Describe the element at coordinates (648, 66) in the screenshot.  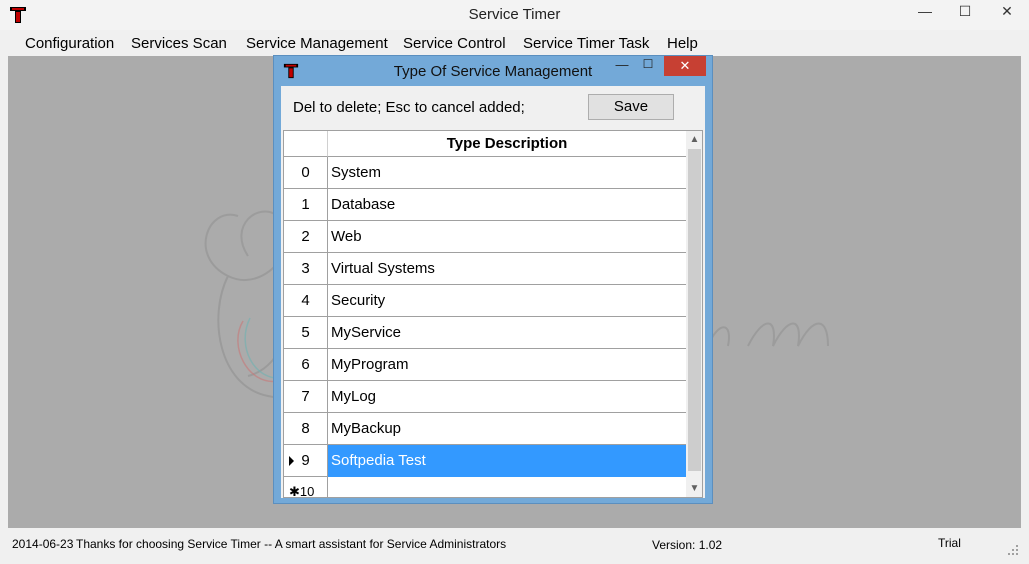
I see `dialog-maximize-button: ☐` at that location.